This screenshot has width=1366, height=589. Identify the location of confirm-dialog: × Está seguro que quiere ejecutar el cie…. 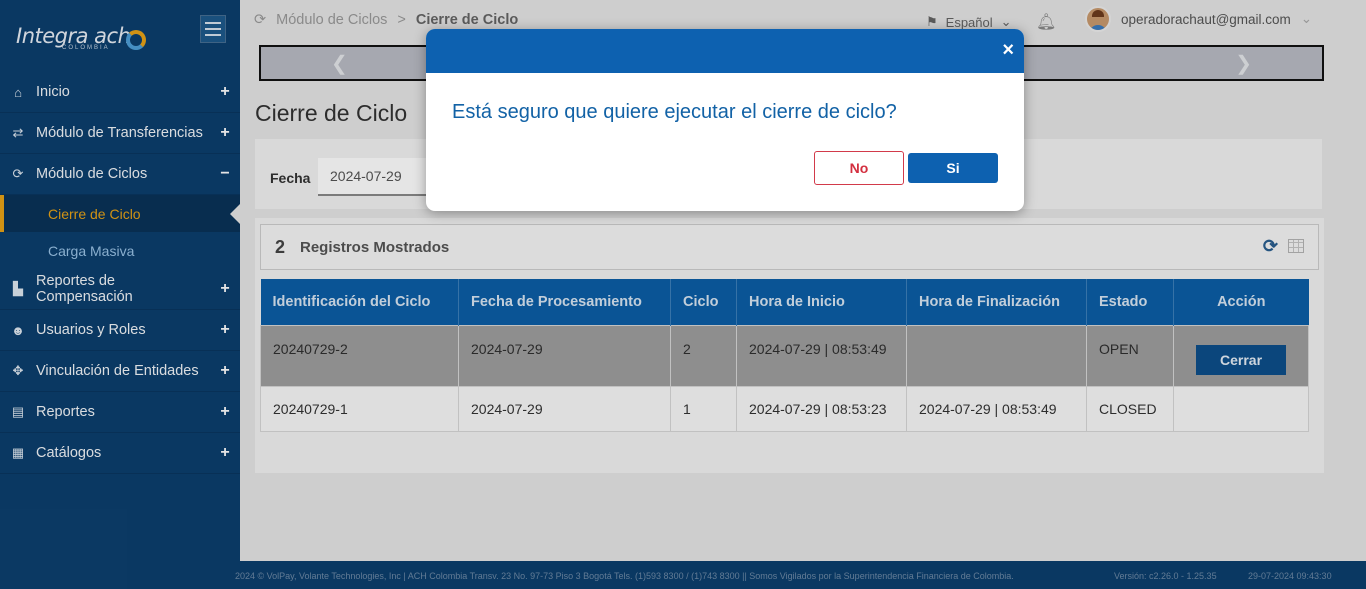
(725, 120).